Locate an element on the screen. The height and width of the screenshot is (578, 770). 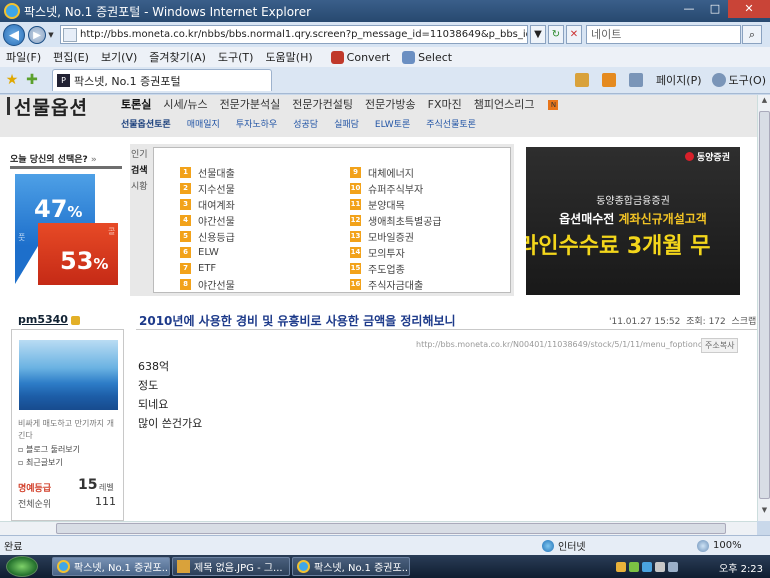
ad-headline-c: 고객 is located at coordinates (695, 219).